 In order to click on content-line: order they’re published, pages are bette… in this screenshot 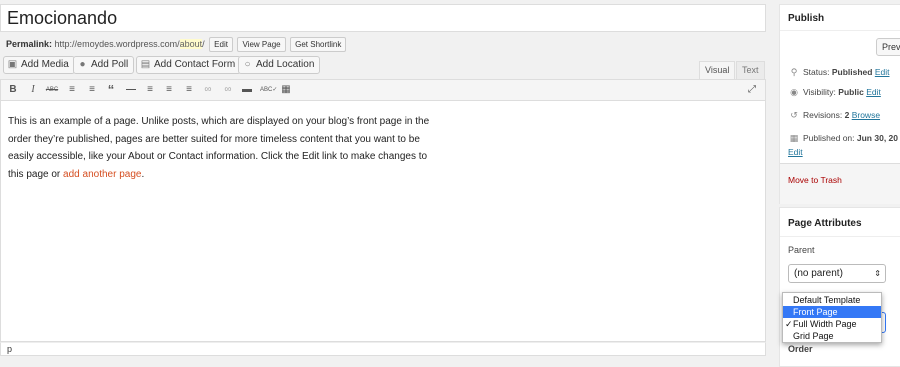, I will do `click(214, 139)`.